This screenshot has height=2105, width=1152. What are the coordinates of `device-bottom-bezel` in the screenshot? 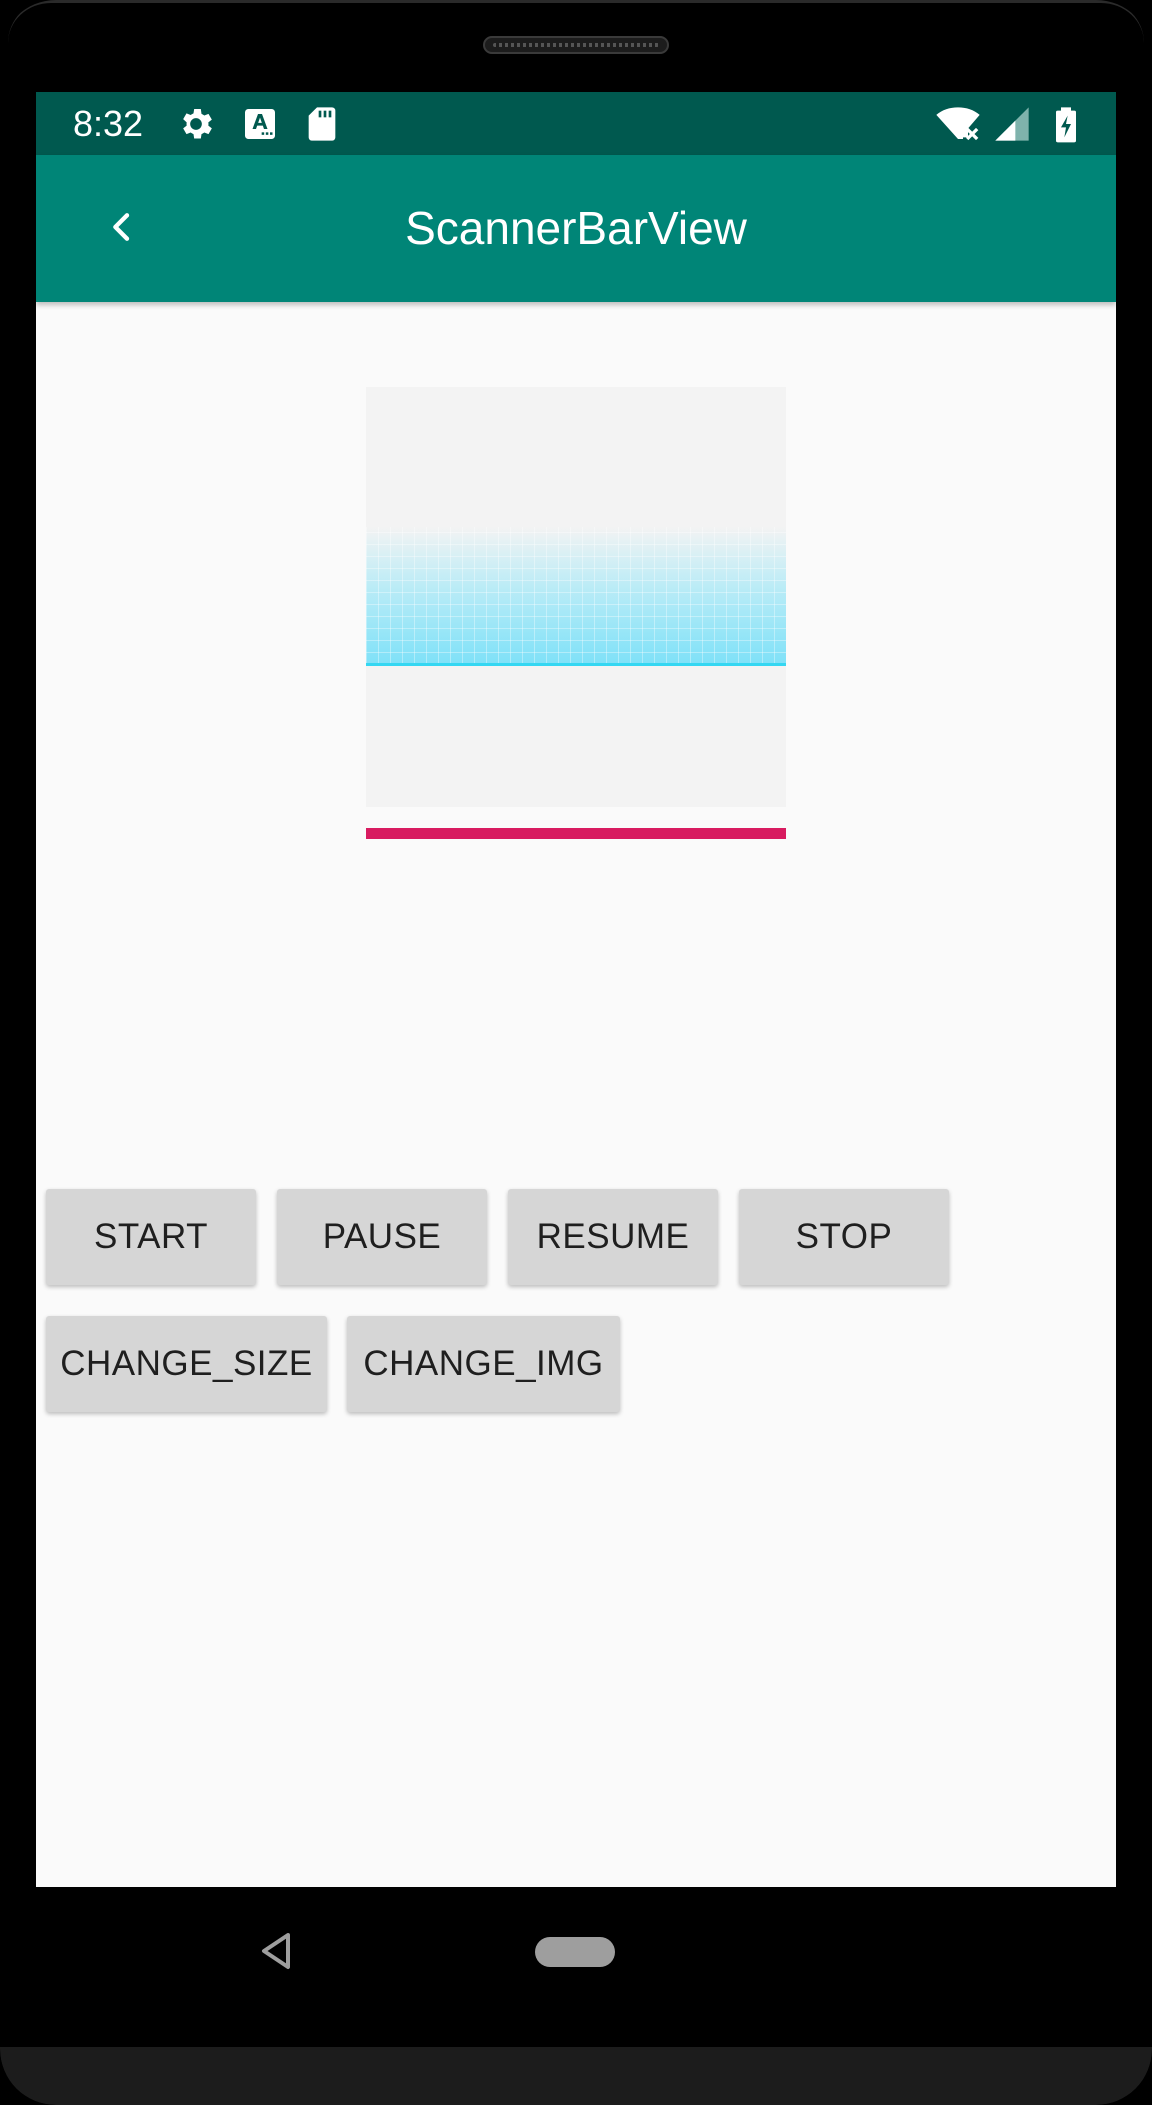 It's located at (576, 2076).